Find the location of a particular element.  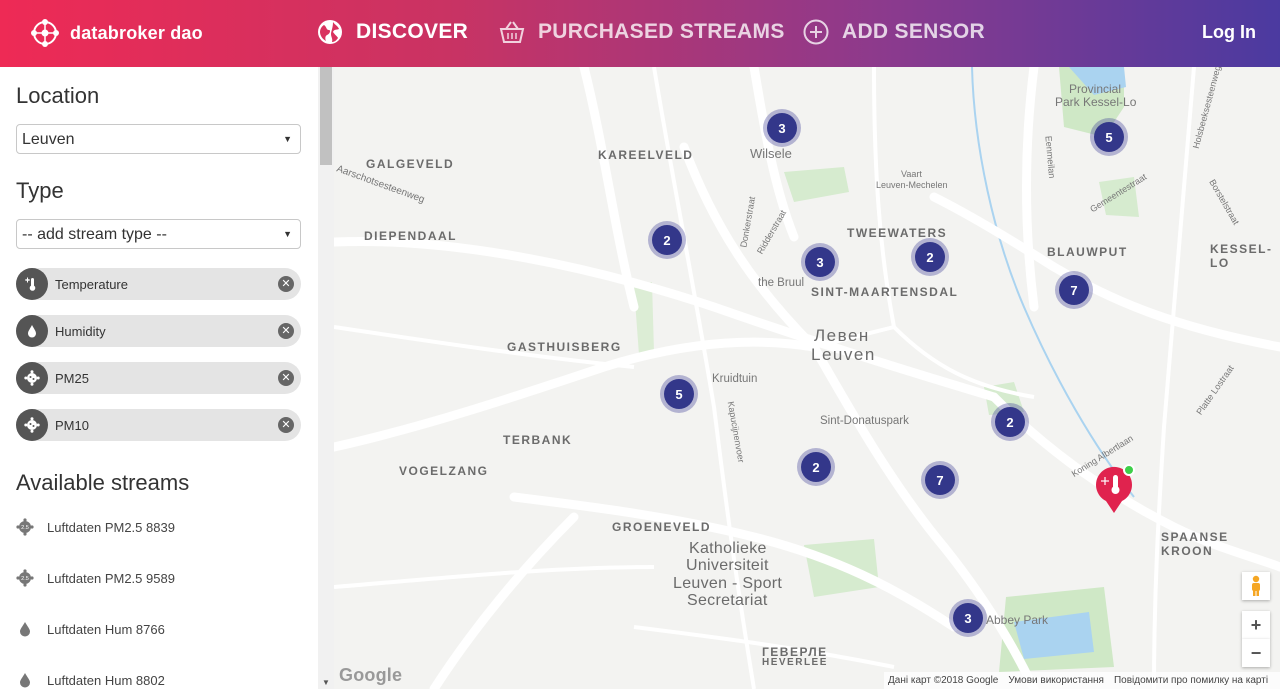

nav-discover: DISCOVER is located at coordinates (392, 32).